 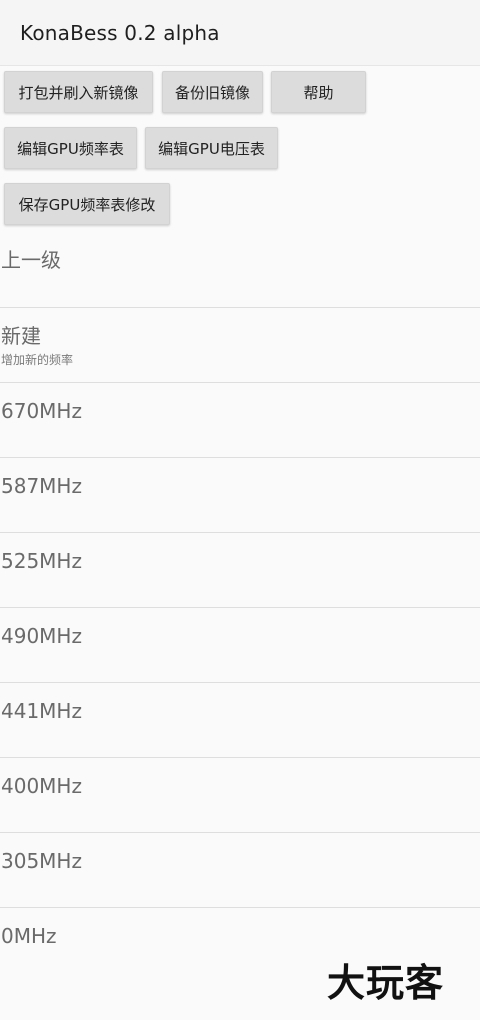 What do you see at coordinates (240, 33) in the screenshot?
I see `app-bar: KonaBess 0.2 alpha` at bounding box center [240, 33].